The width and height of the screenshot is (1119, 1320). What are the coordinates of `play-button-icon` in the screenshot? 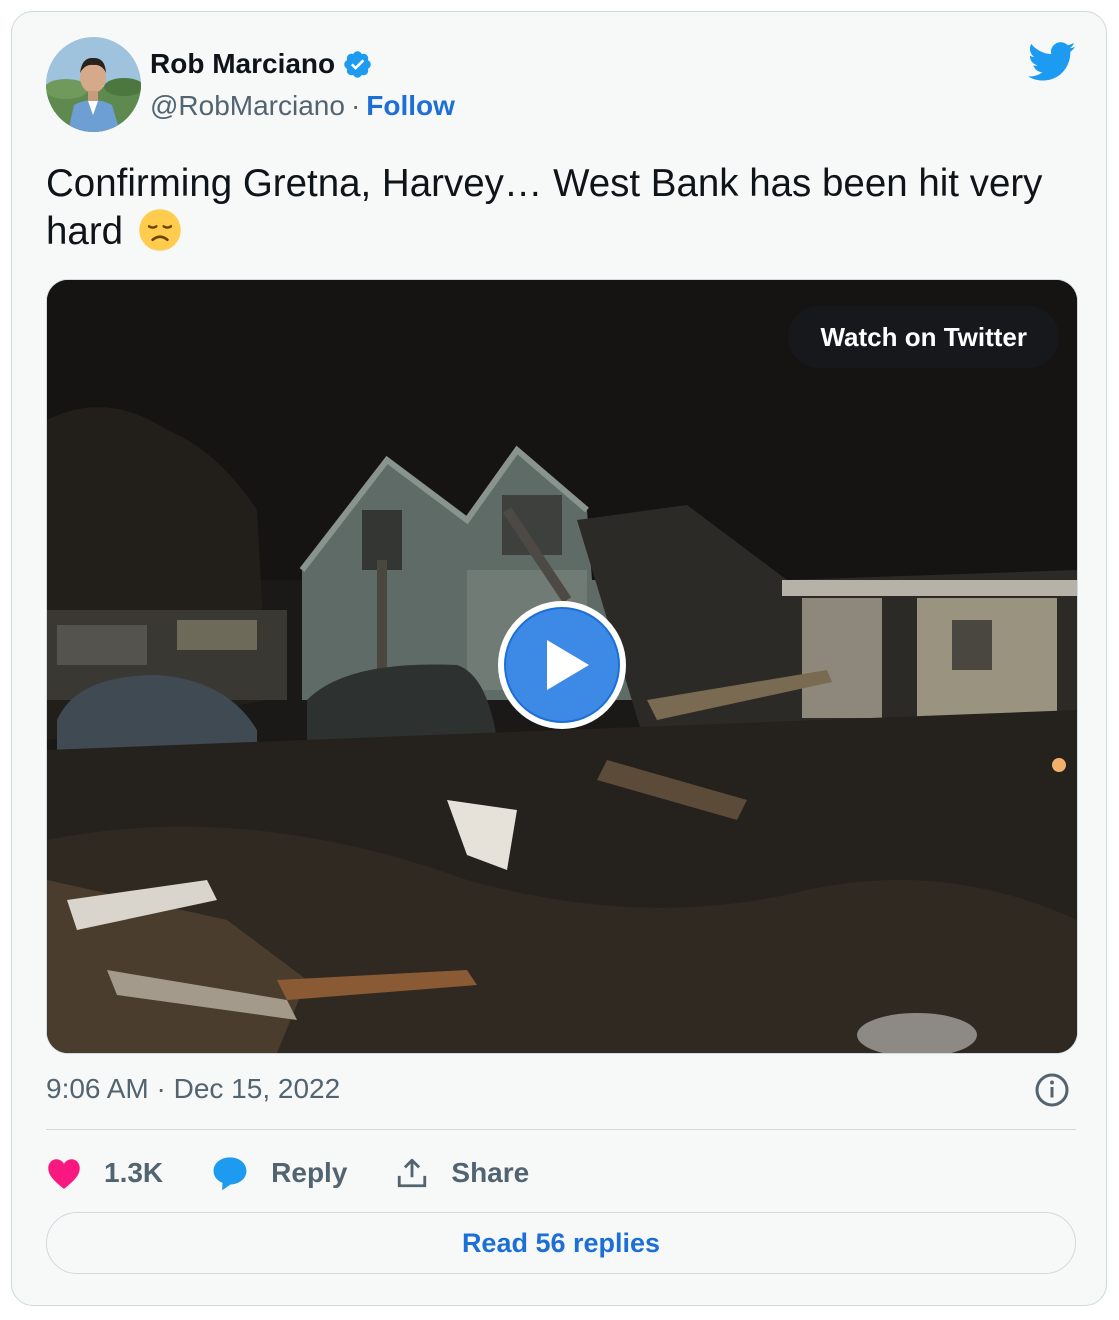 It's located at (562, 665).